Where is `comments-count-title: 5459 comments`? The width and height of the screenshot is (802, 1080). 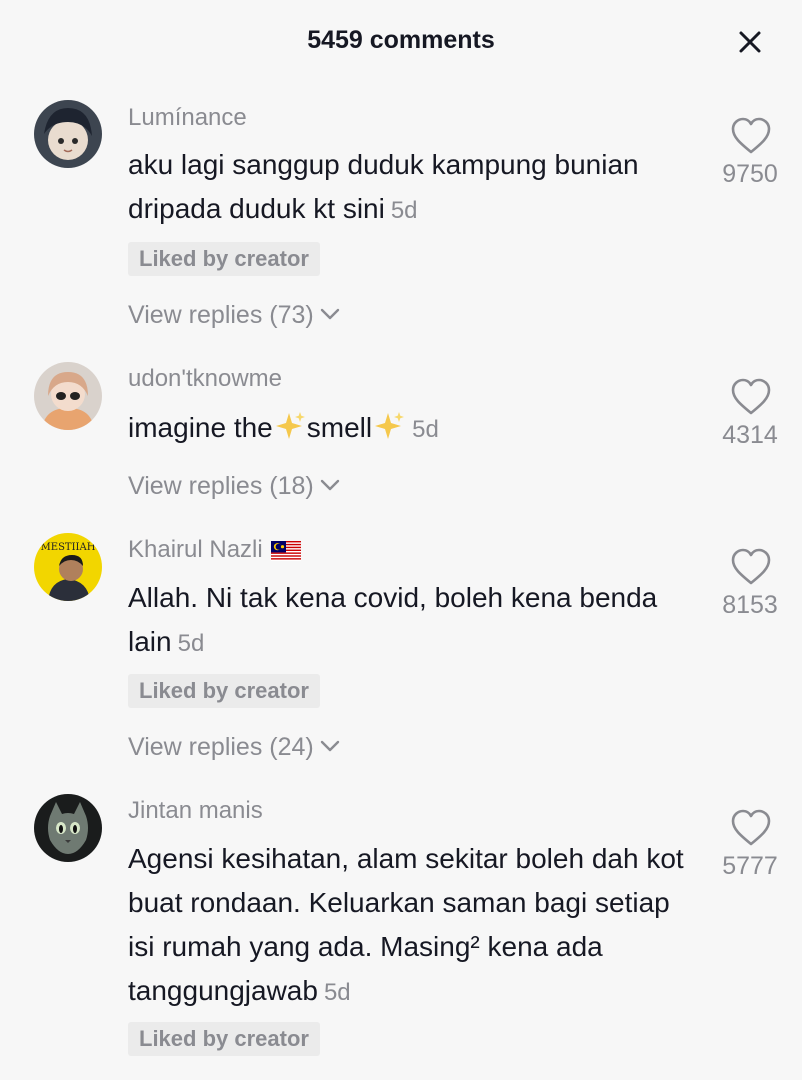
comments-count-title: 5459 comments is located at coordinates (401, 40).